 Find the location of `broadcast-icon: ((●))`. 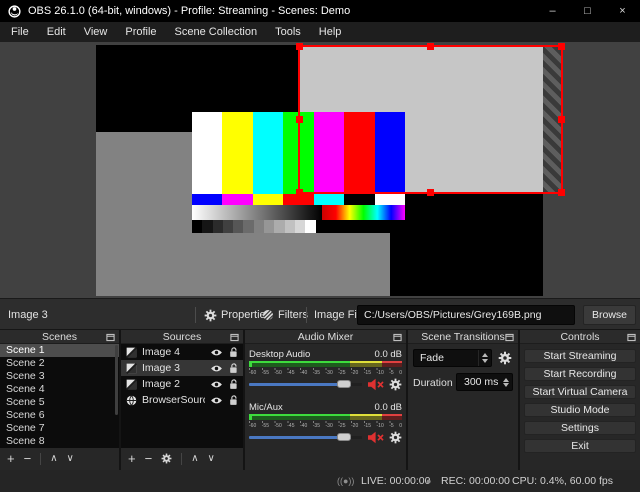

broadcast-icon: ((●)) is located at coordinates (346, 481).